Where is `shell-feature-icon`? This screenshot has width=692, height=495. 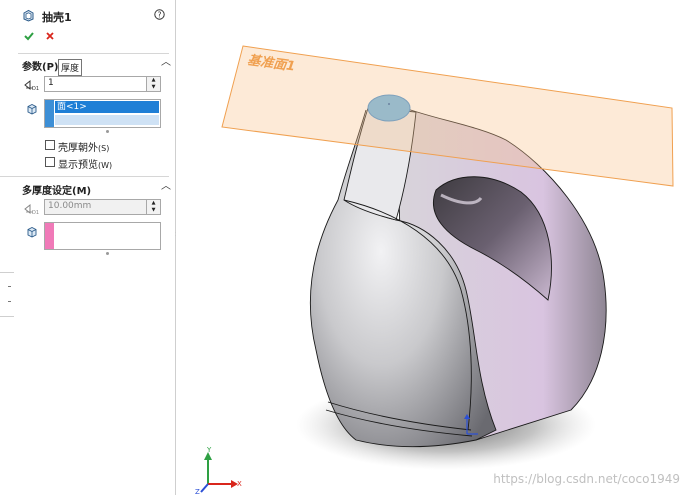 shell-feature-icon is located at coordinates (28, 15).